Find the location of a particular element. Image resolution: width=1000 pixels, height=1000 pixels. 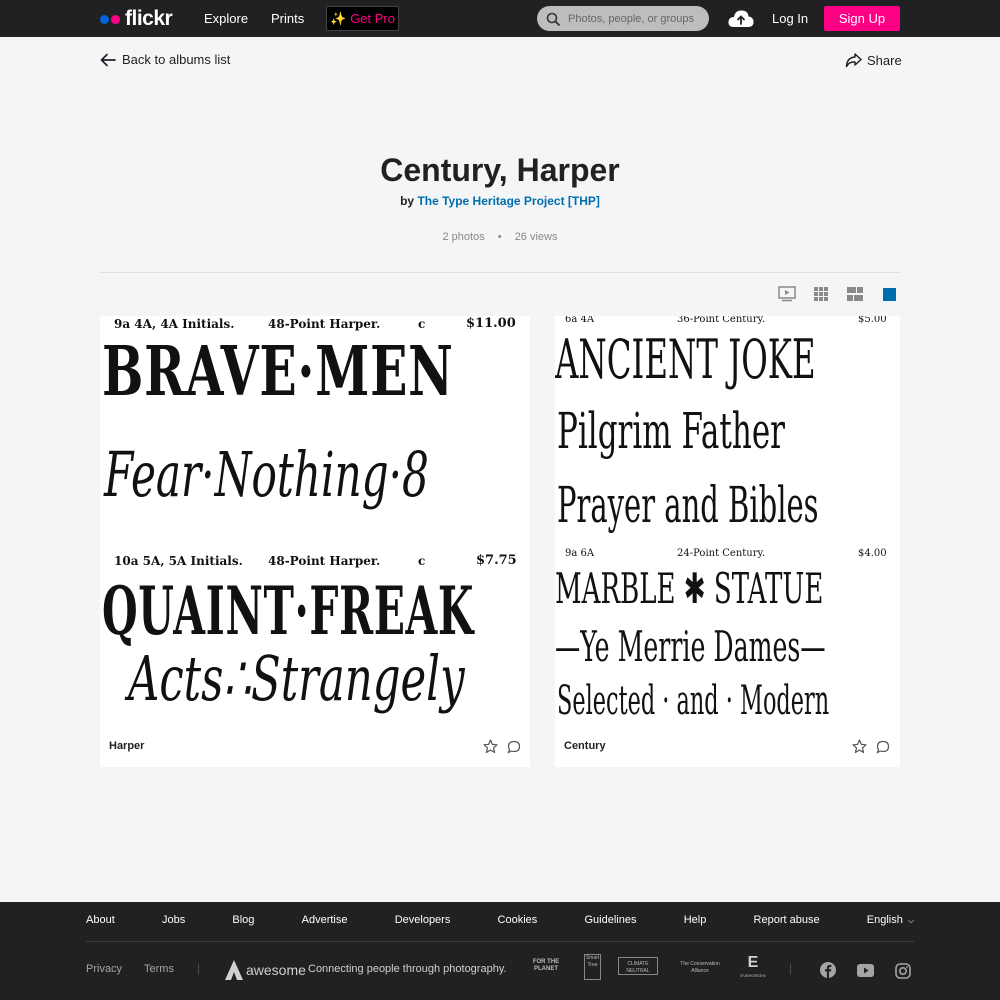

awesome-logo-icon is located at coordinates (234, 970).